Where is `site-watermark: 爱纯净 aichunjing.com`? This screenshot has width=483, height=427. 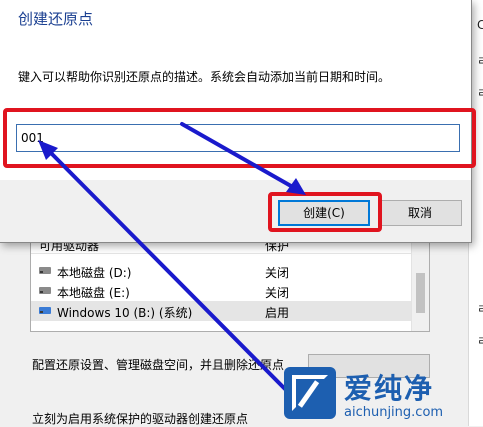 site-watermark: 爱纯净 aichunjing.com is located at coordinates (382, 395).